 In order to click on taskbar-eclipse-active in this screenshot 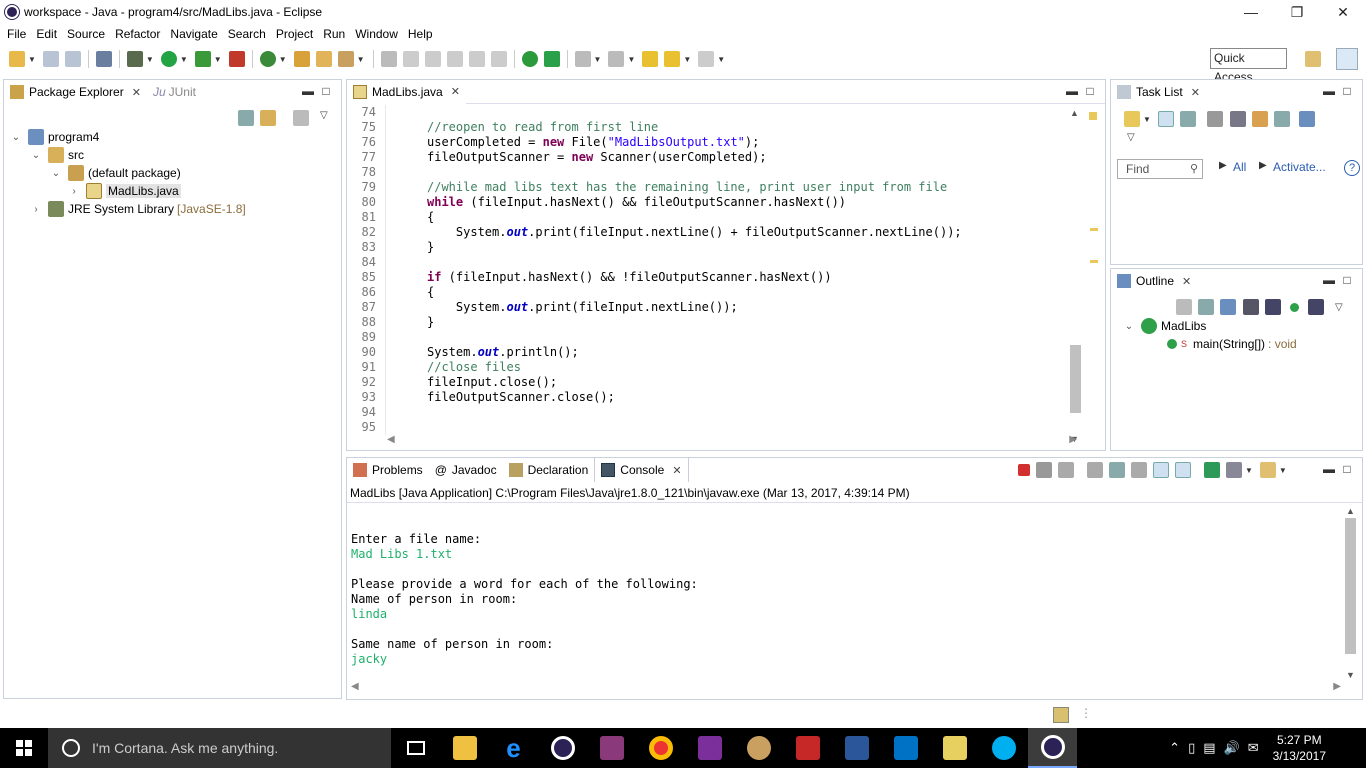, I will do `click(1052, 748)`.